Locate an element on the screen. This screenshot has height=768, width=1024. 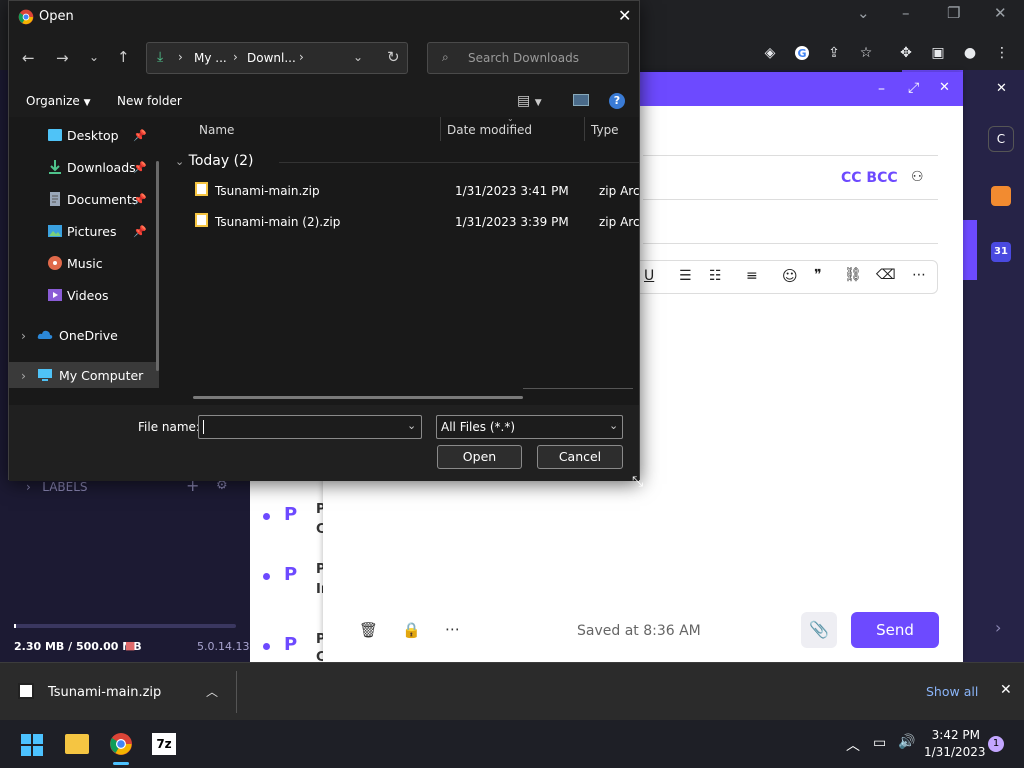
music-icon is located at coordinates (55, 263).